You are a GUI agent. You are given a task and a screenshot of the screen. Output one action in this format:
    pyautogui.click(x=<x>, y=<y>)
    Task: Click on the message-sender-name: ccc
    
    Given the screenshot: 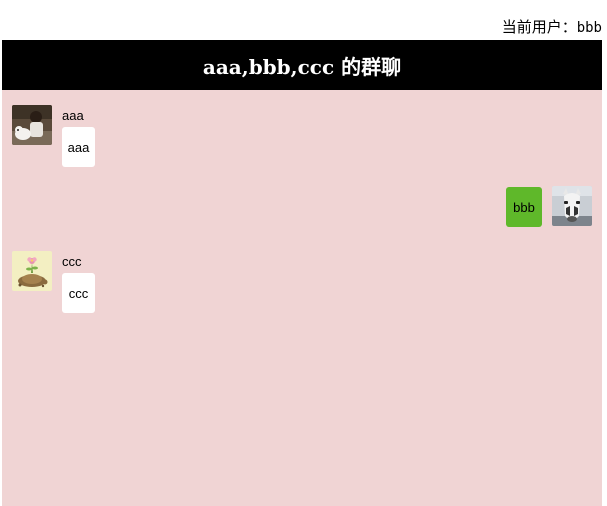 What is the action you would take?
    pyautogui.click(x=72, y=261)
    